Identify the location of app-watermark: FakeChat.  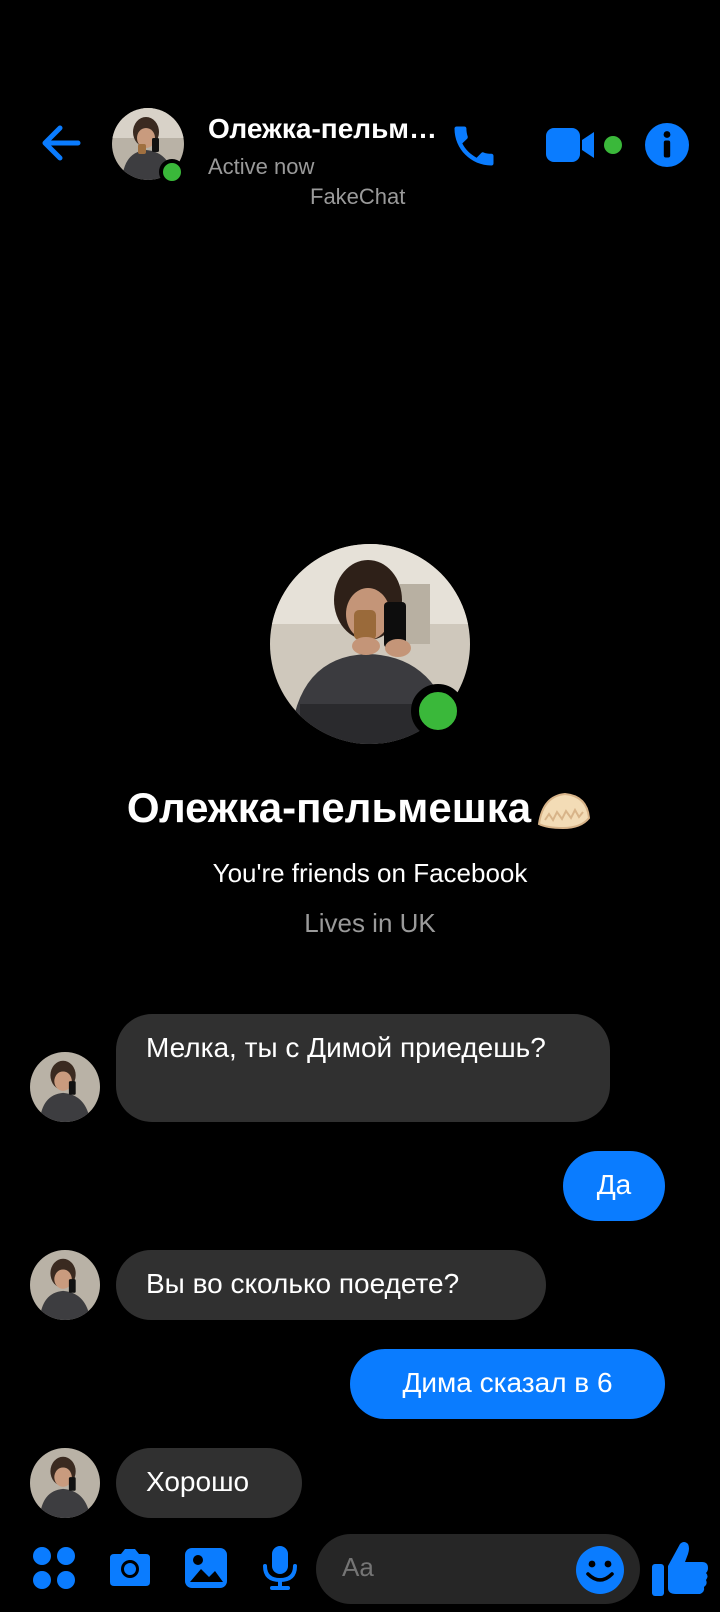
(358, 196).